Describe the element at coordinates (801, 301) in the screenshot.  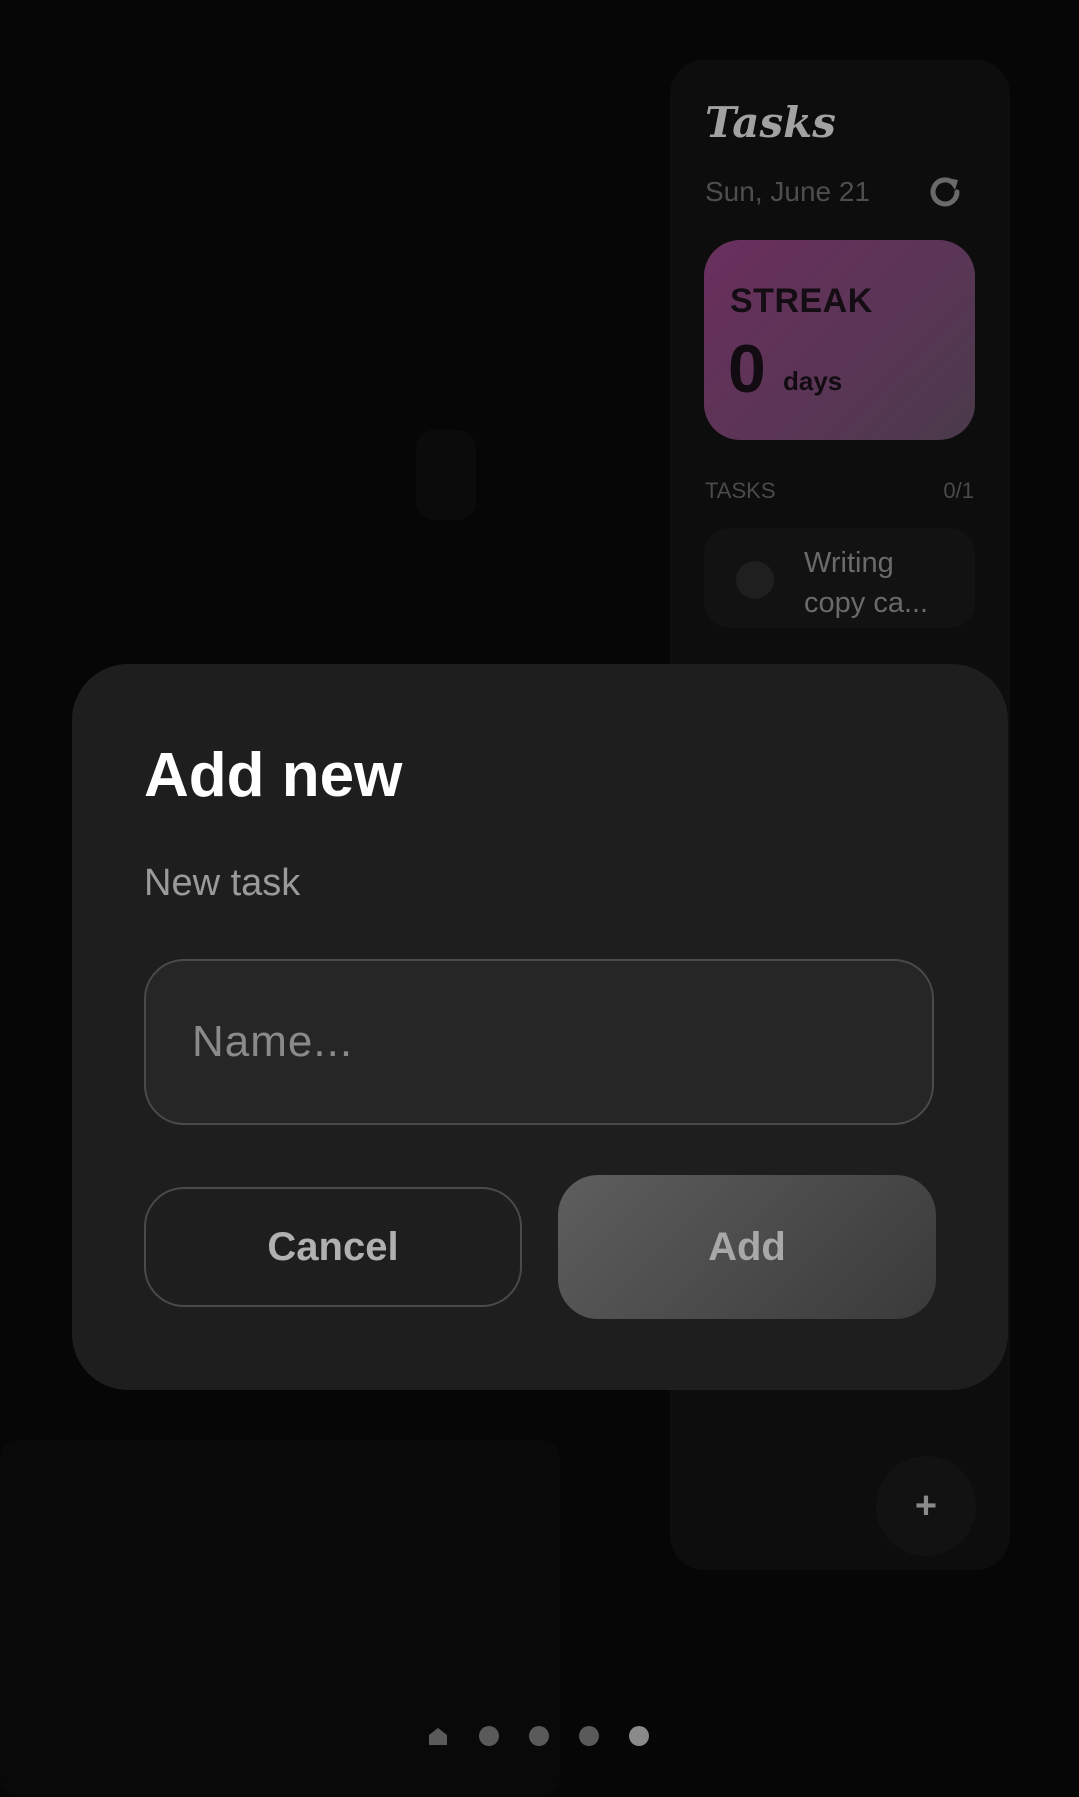
I see `streak-label: STREAK` at that location.